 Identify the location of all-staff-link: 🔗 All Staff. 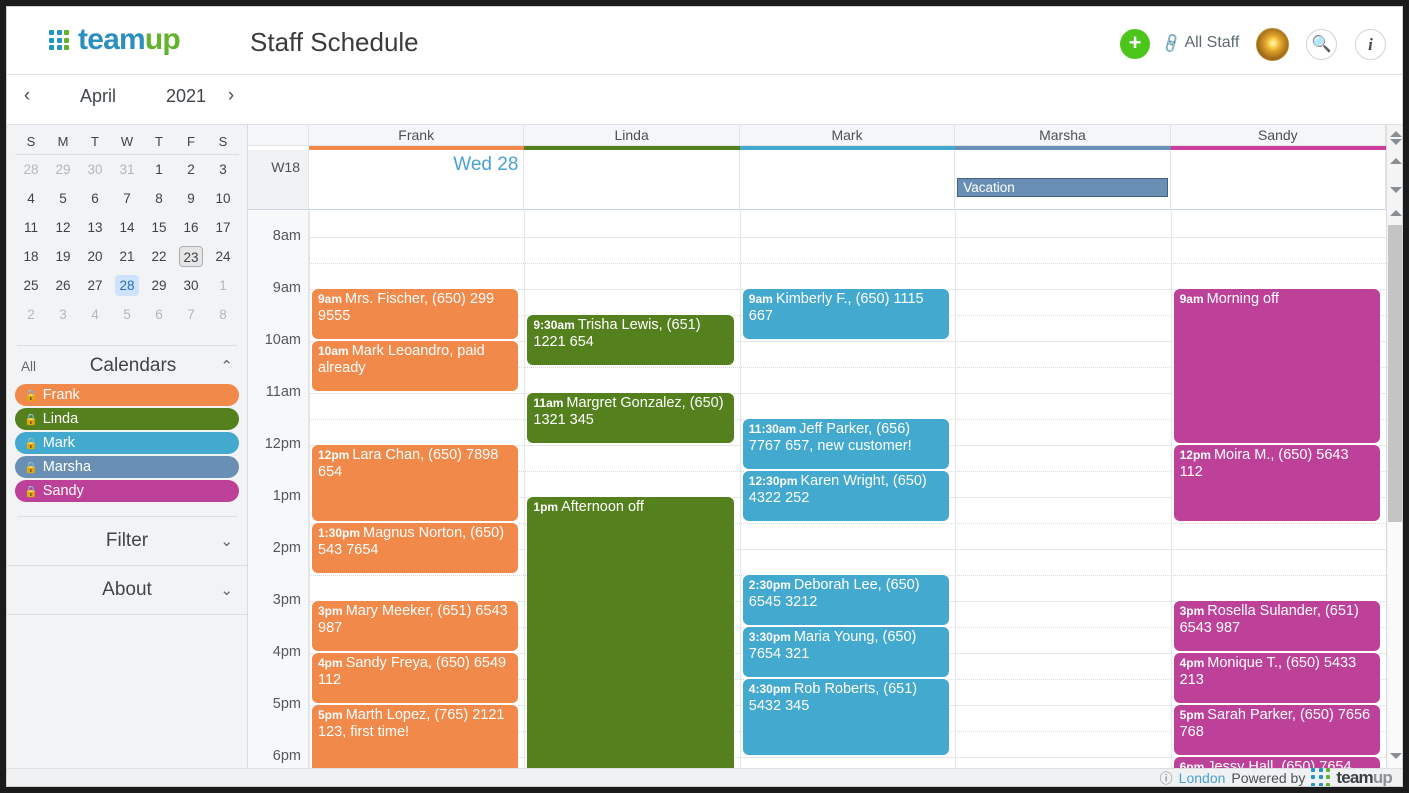
(1199, 42).